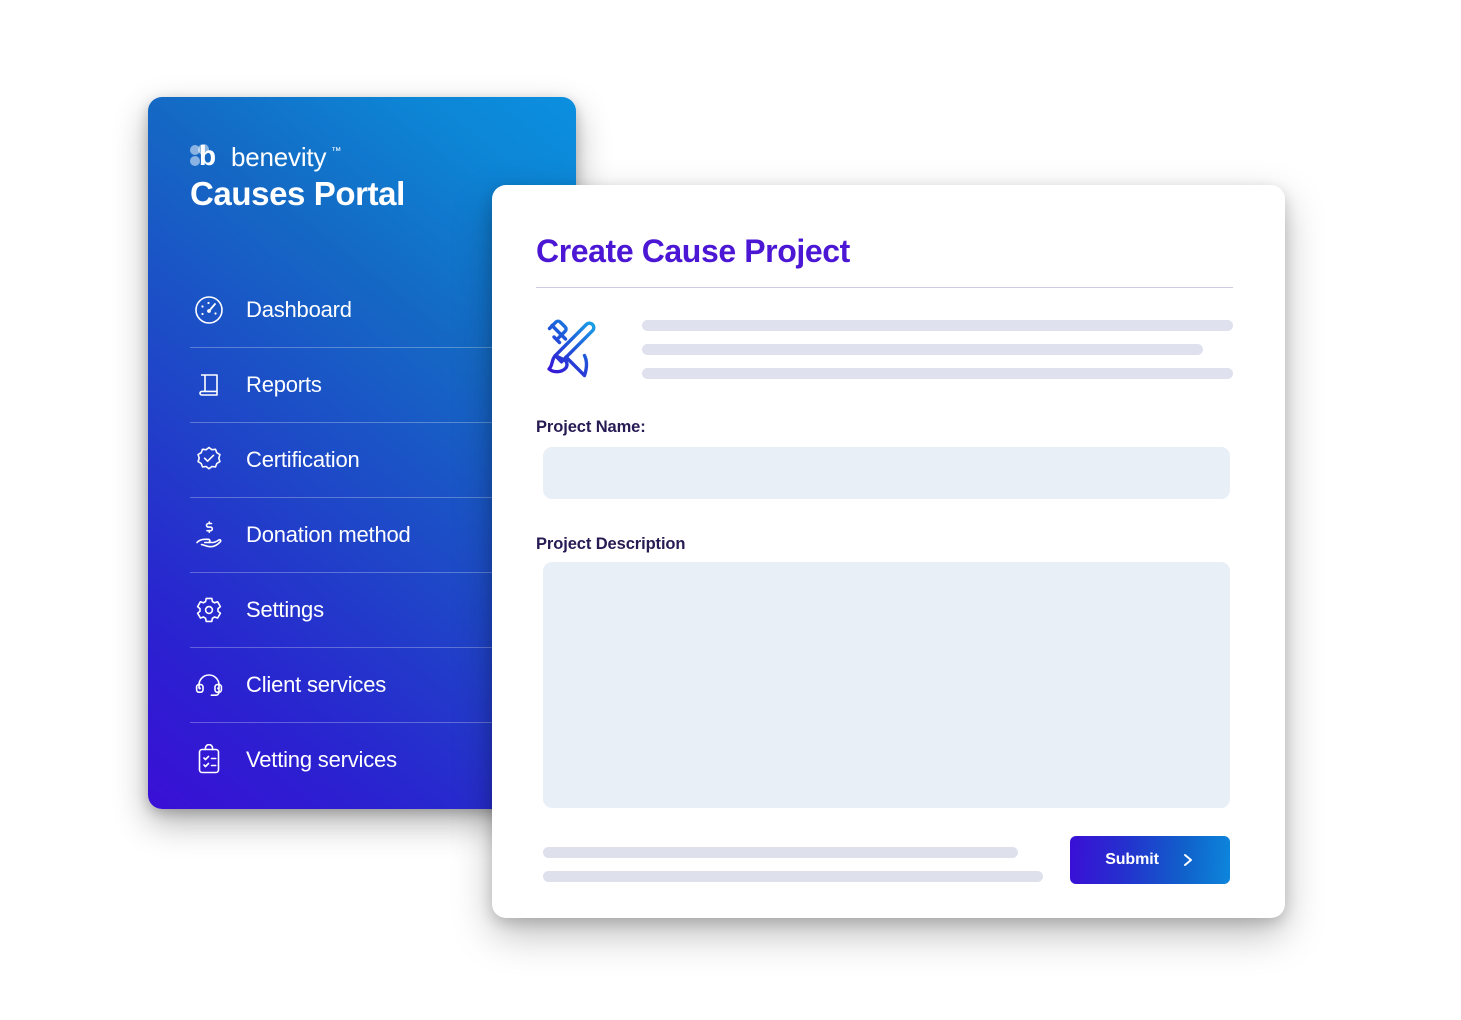  I want to click on logo-b-glyph: b, so click(207, 155).